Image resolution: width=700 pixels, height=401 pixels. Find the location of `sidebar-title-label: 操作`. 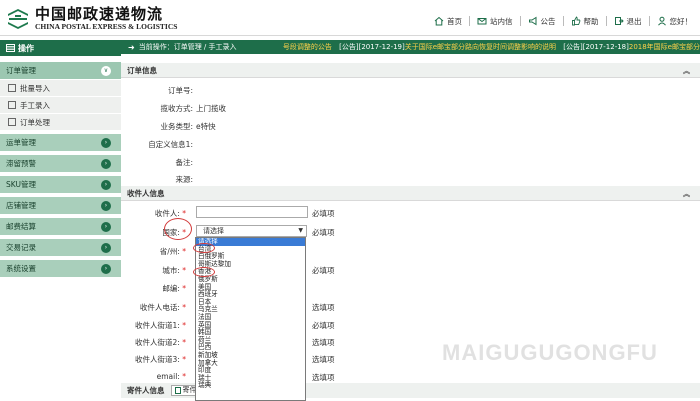

sidebar-title-label: 操作 is located at coordinates (26, 48).